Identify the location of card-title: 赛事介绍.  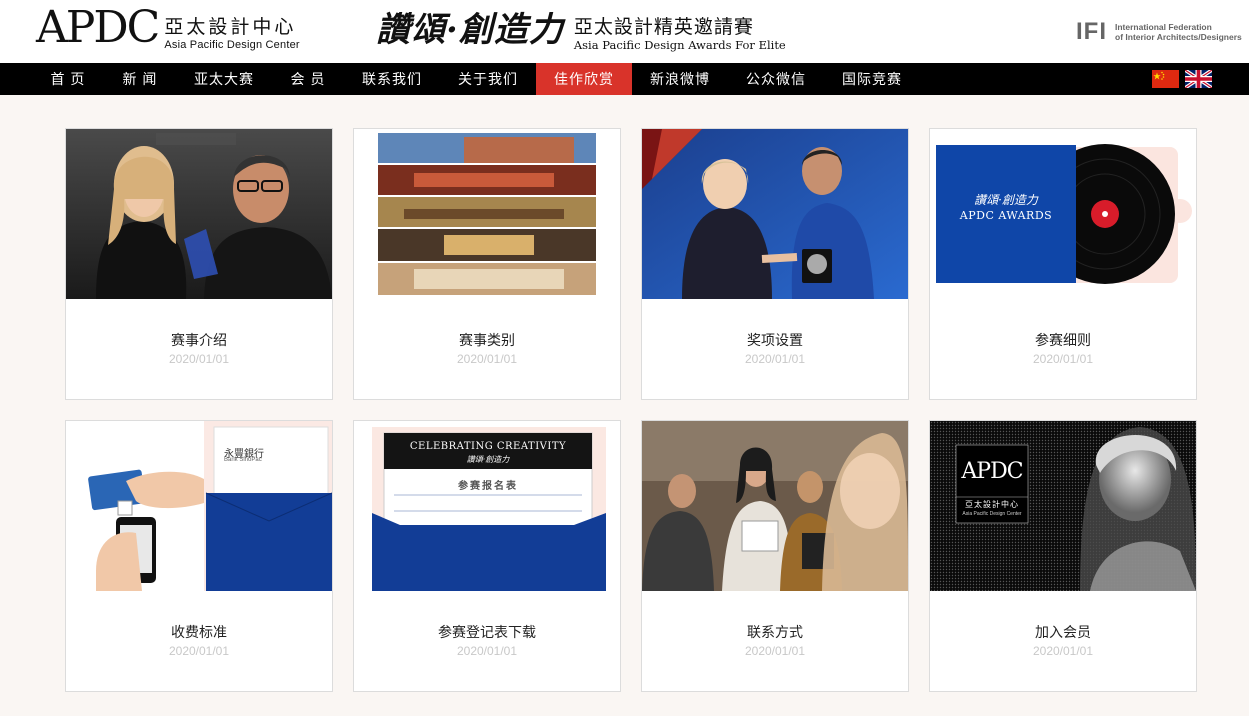
(199, 340).